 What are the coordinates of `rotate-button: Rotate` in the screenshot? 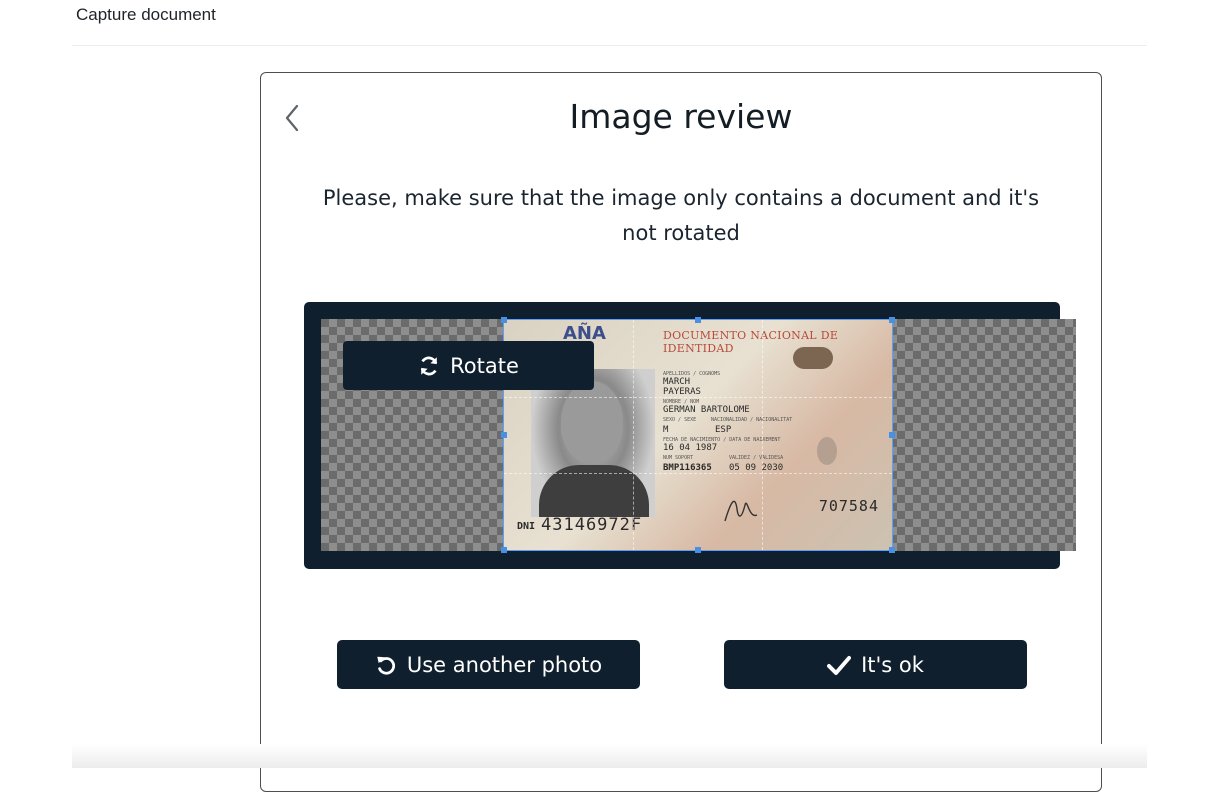 It's located at (468, 365).